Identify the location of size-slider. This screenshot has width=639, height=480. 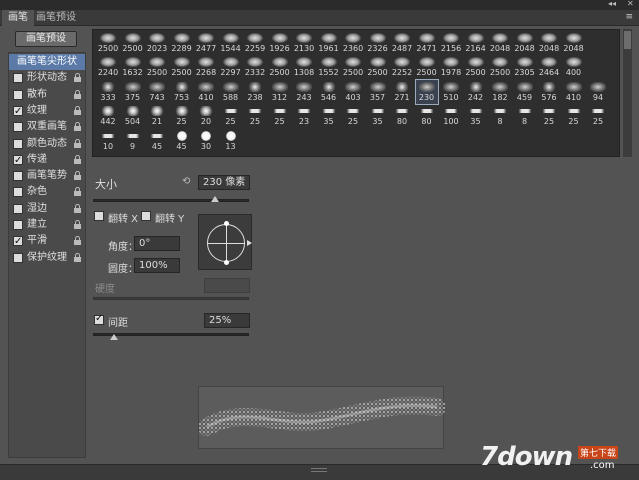
(171, 200).